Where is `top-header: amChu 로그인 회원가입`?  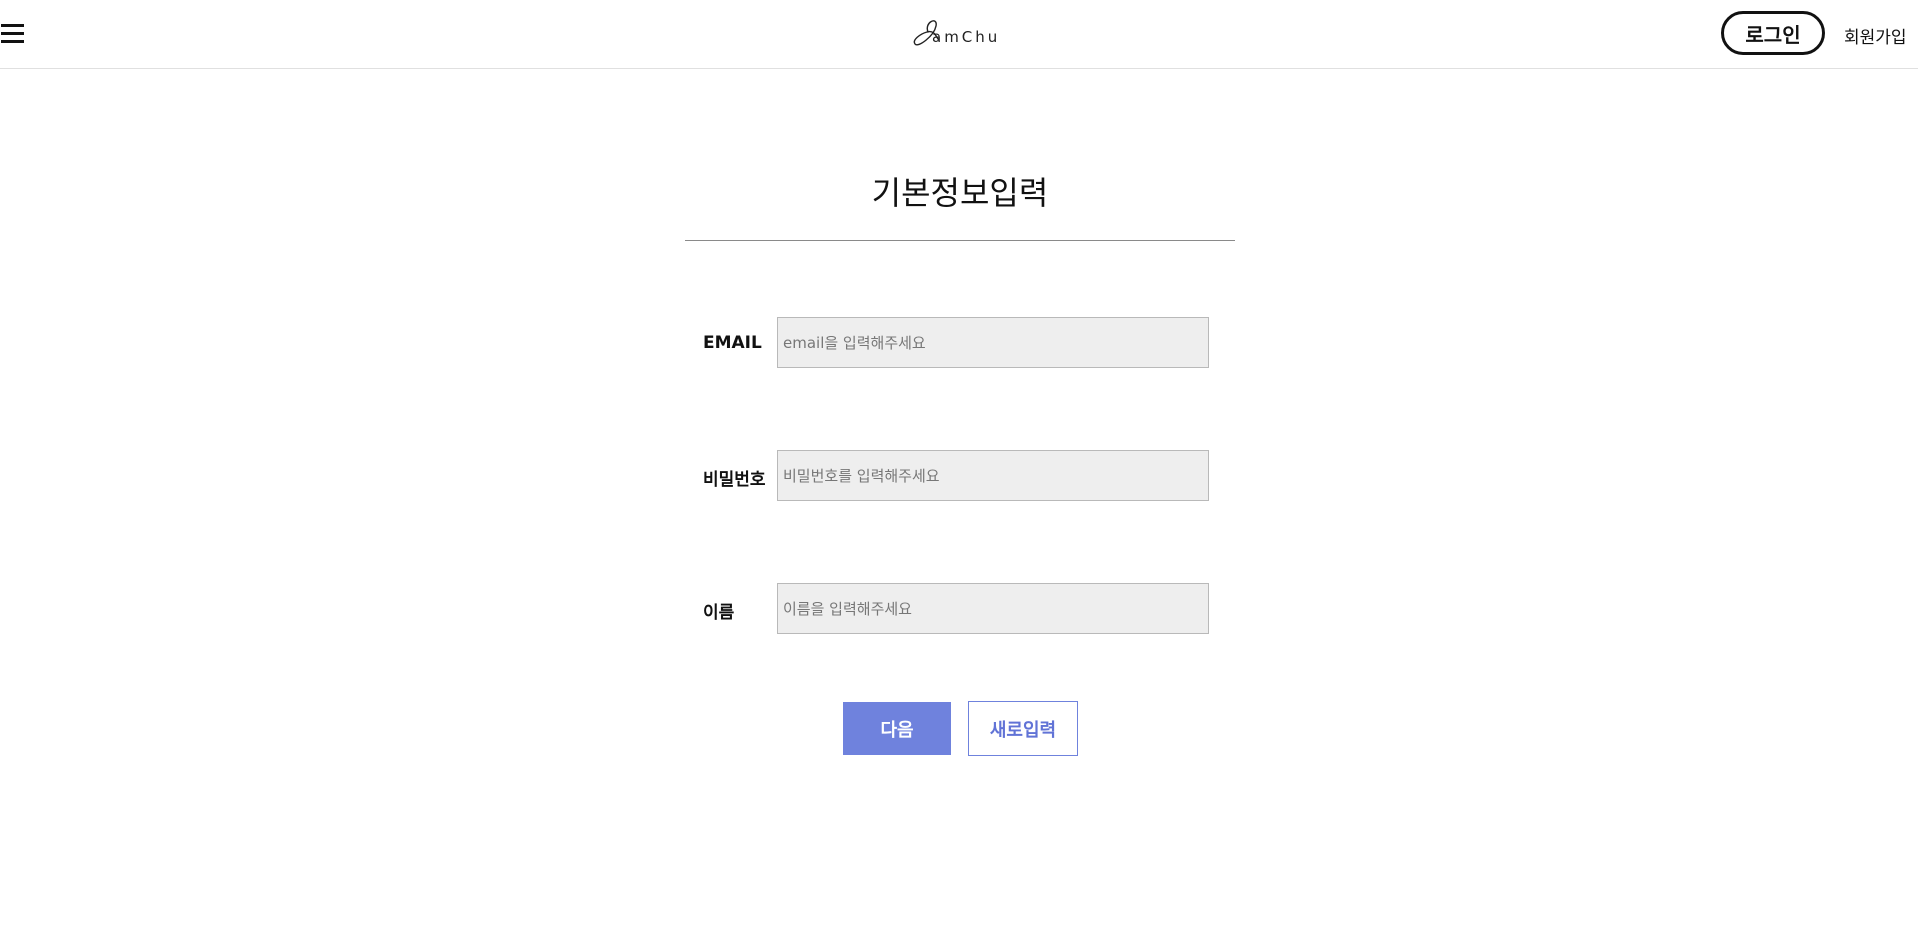 top-header: amChu 로그인 회원가입 is located at coordinates (959, 34).